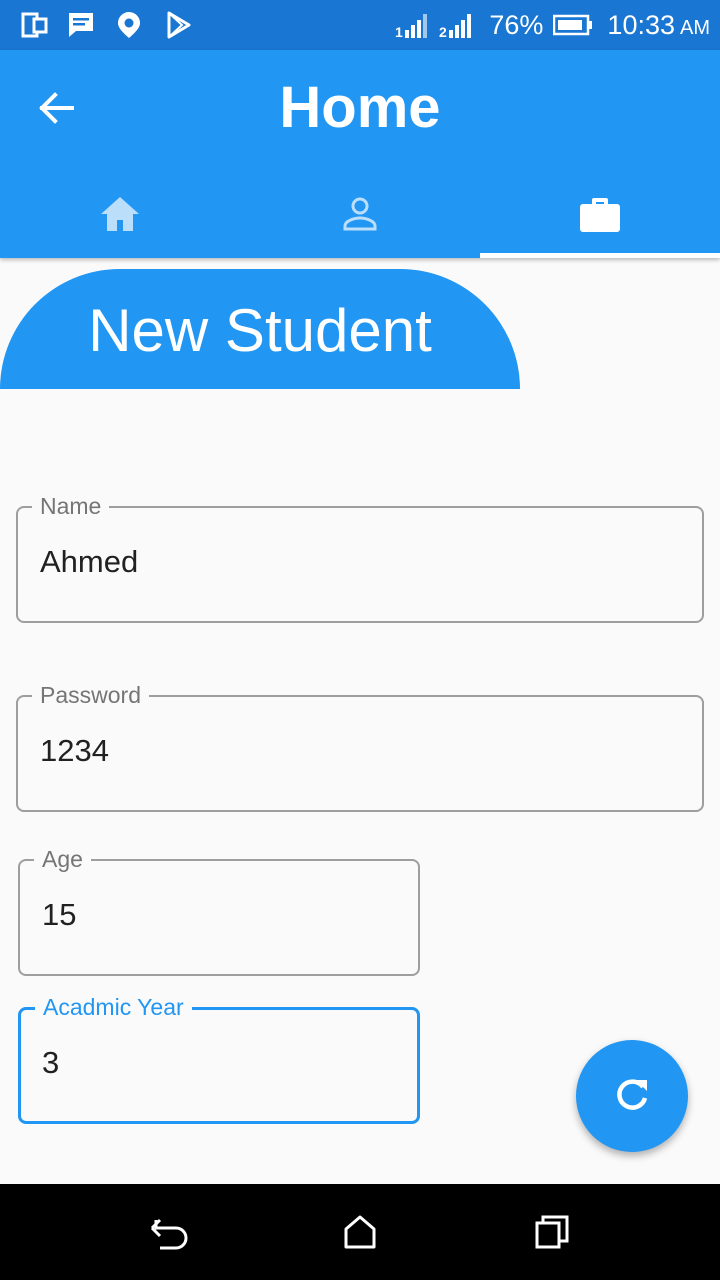  I want to click on recents-nav-icon, so click(552, 1232).